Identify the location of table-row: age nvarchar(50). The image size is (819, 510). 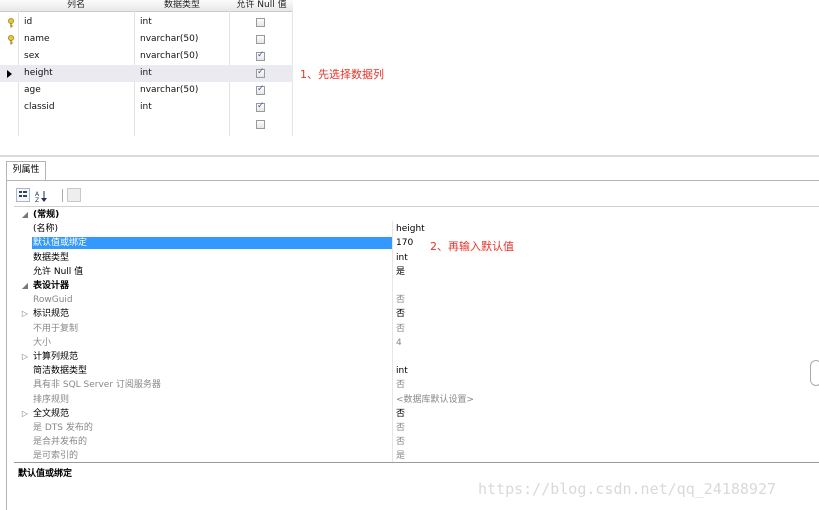
(146, 90).